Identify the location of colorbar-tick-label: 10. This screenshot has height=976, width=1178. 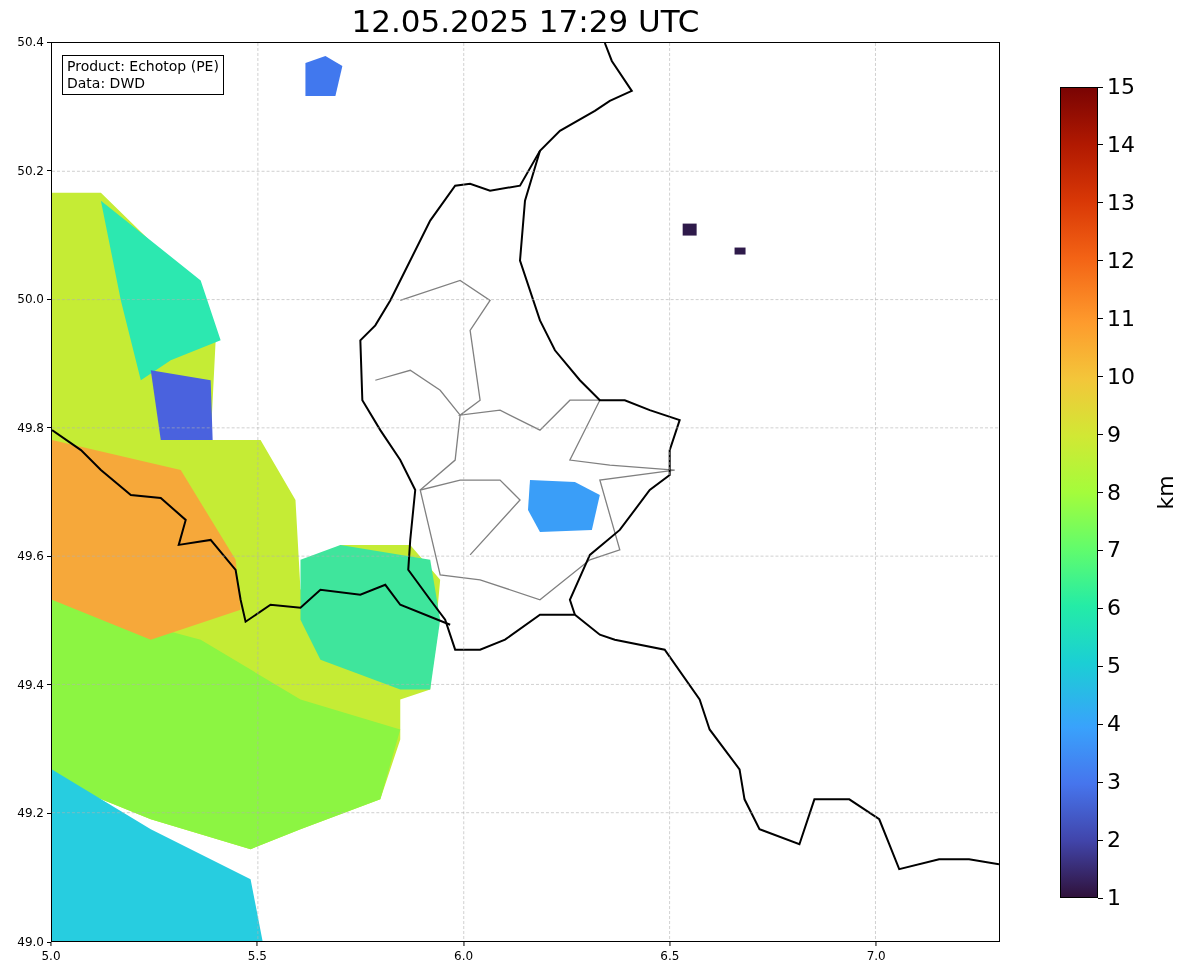
(1121, 376).